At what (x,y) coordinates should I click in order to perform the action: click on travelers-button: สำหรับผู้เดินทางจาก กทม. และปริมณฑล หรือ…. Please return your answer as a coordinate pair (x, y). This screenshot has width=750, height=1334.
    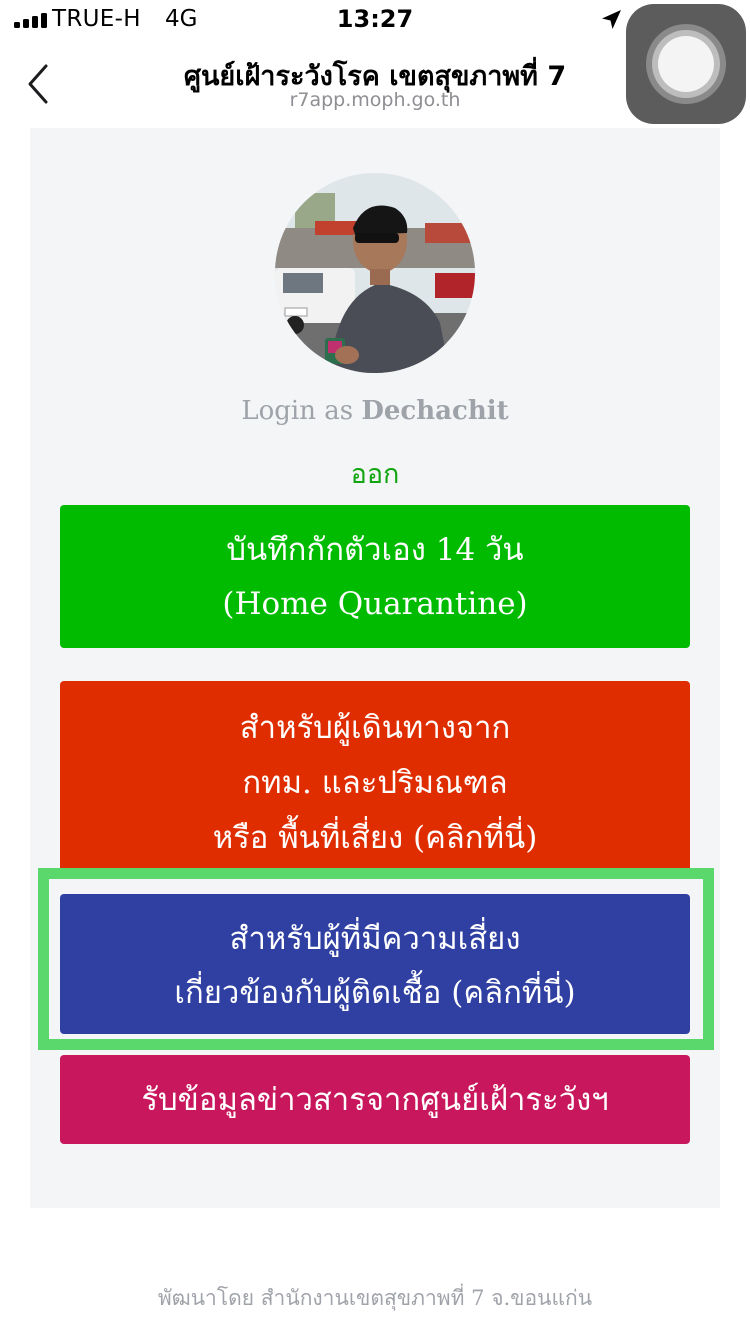
    Looking at the image, I should click on (375, 777).